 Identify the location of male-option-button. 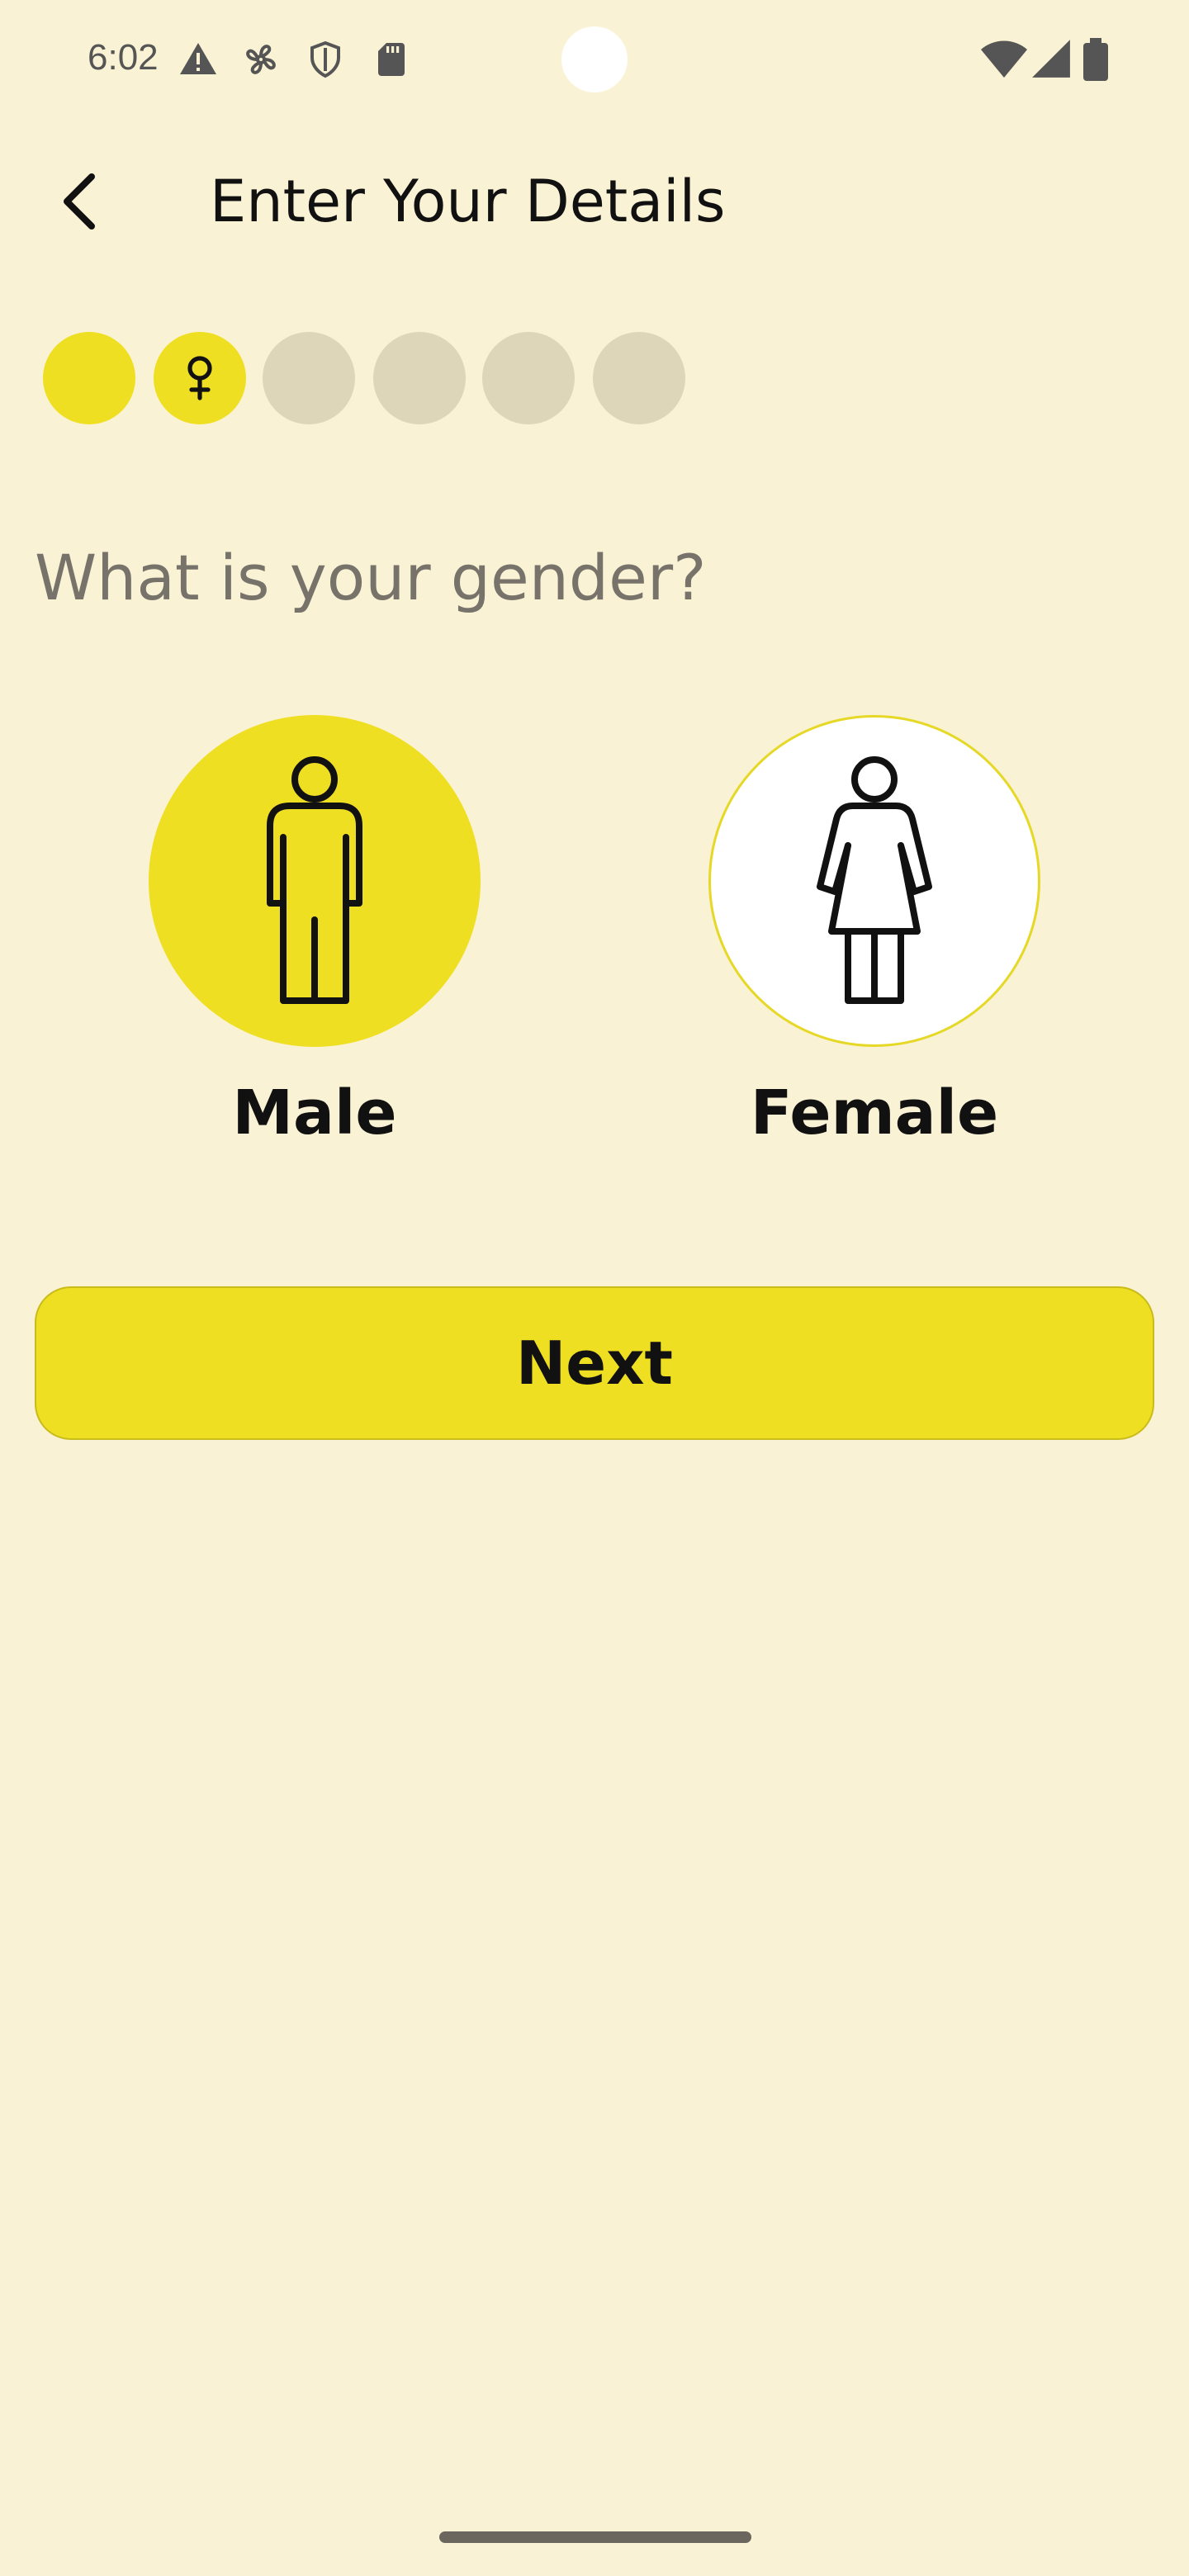
(315, 881).